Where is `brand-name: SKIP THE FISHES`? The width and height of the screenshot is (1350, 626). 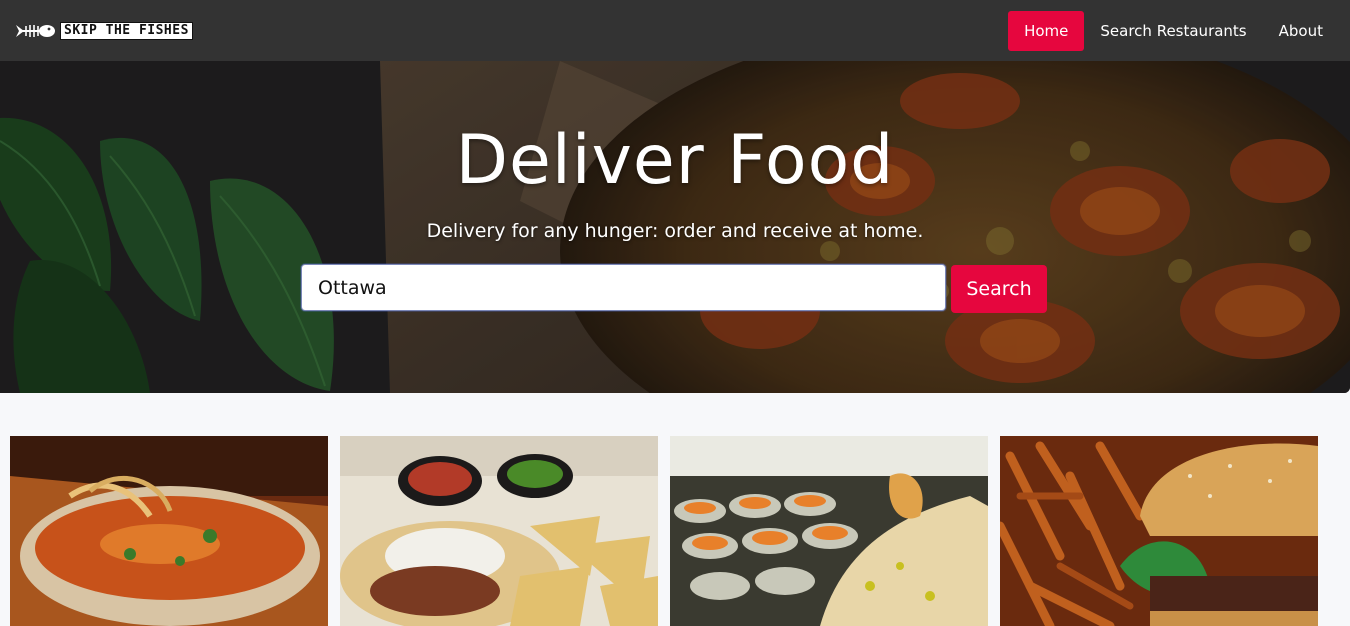 brand-name: SKIP THE FISHES is located at coordinates (126, 30).